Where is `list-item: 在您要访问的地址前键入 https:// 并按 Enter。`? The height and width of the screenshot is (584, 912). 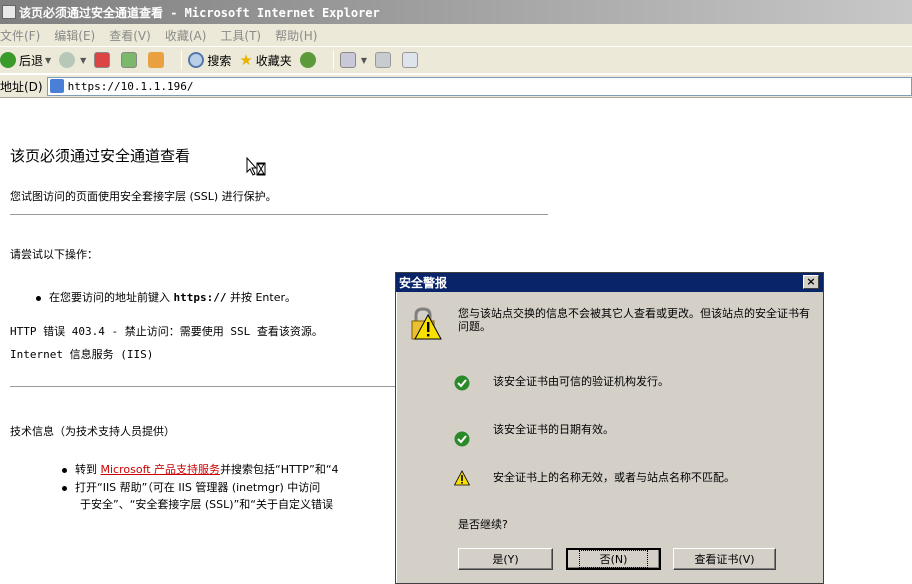
list-item: 在您要访问的地址前键入 https:// 并按 Enter。 is located at coordinates (166, 297).